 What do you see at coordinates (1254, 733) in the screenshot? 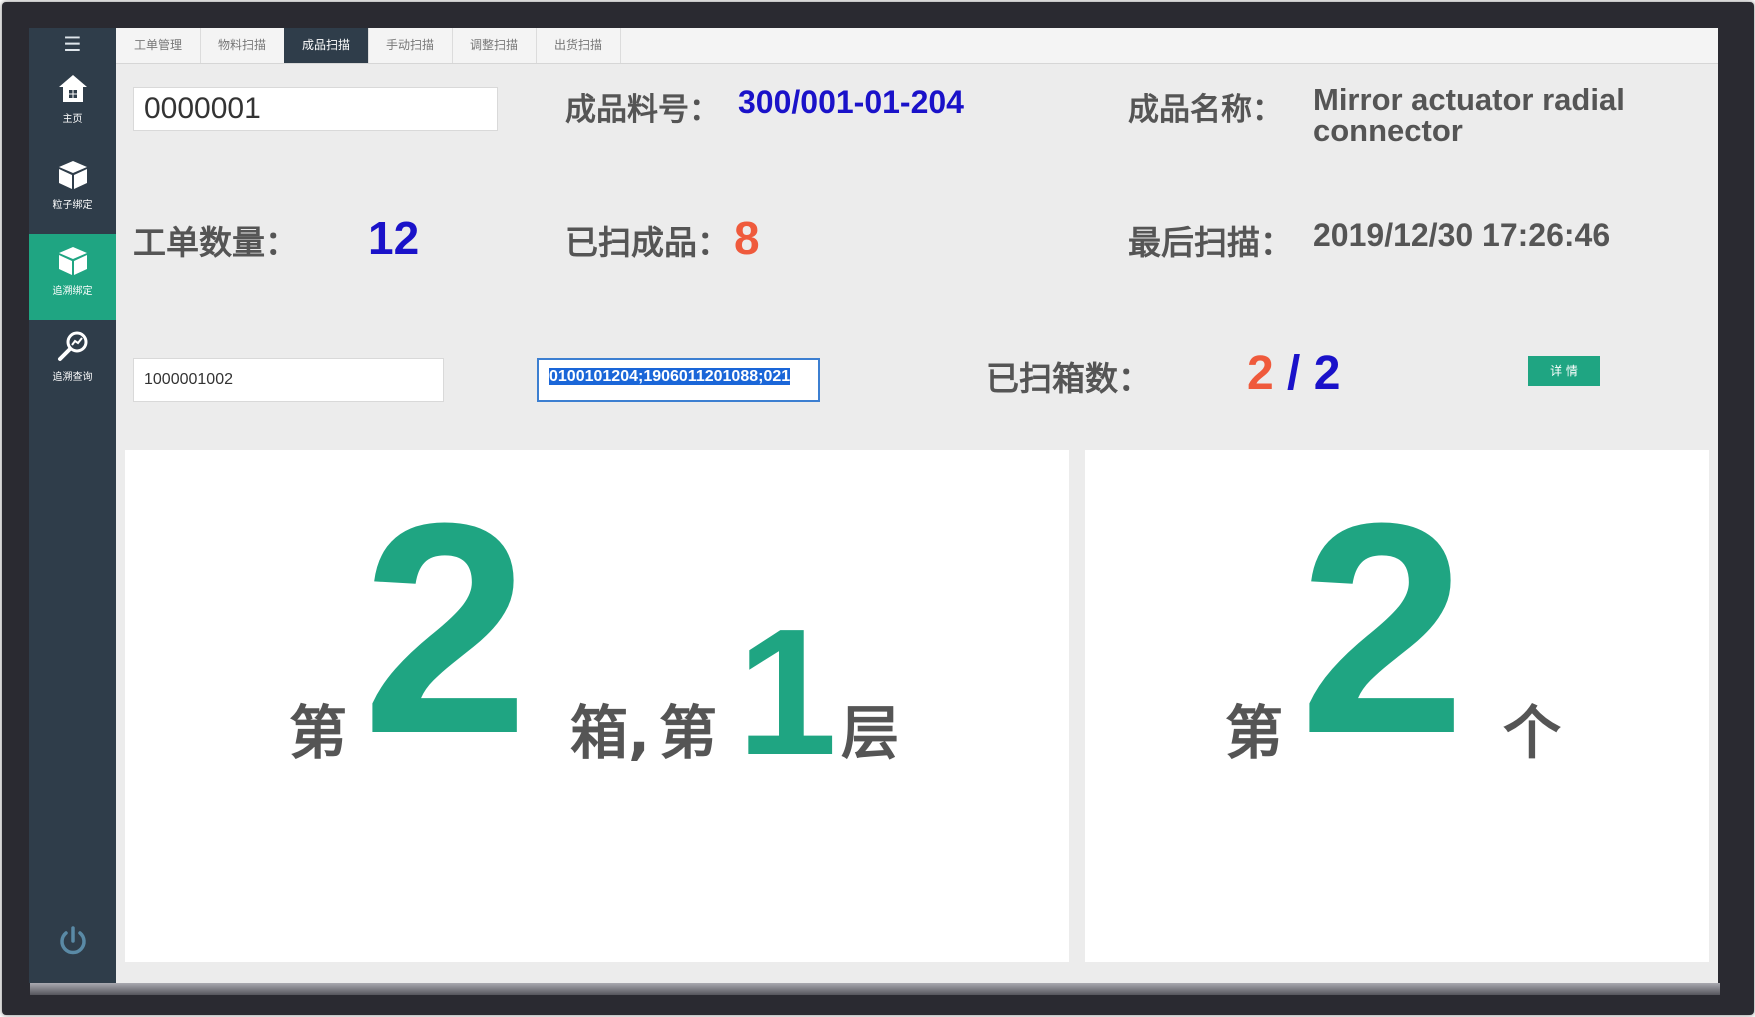
I see `piece-prefix-text: 第` at bounding box center [1254, 733].